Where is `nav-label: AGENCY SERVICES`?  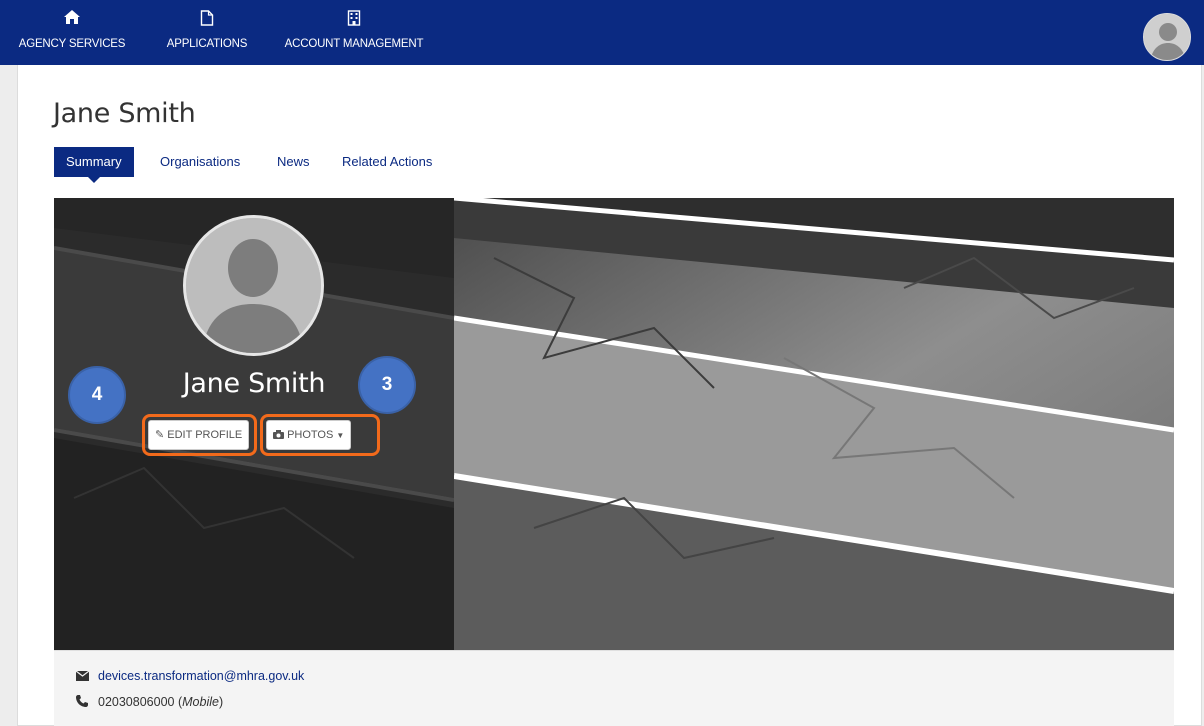 nav-label: AGENCY SERVICES is located at coordinates (72, 44).